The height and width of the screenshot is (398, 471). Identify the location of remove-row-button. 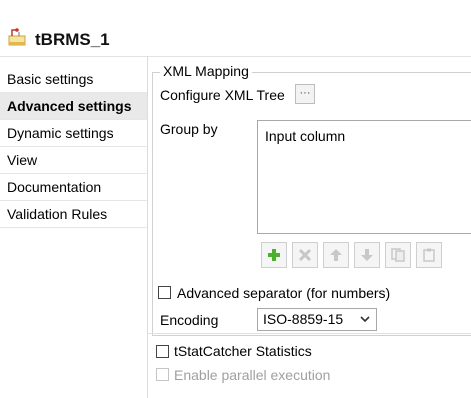
(305, 255).